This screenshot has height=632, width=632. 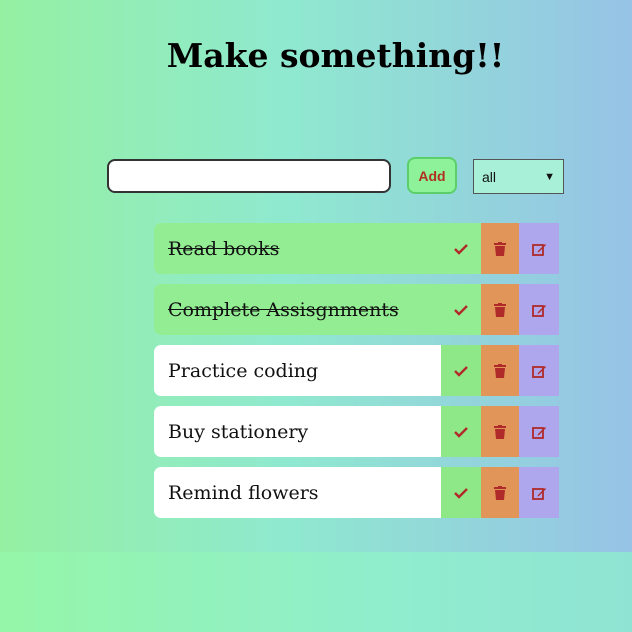 I want to click on page-bottom-band, so click(x=316, y=592).